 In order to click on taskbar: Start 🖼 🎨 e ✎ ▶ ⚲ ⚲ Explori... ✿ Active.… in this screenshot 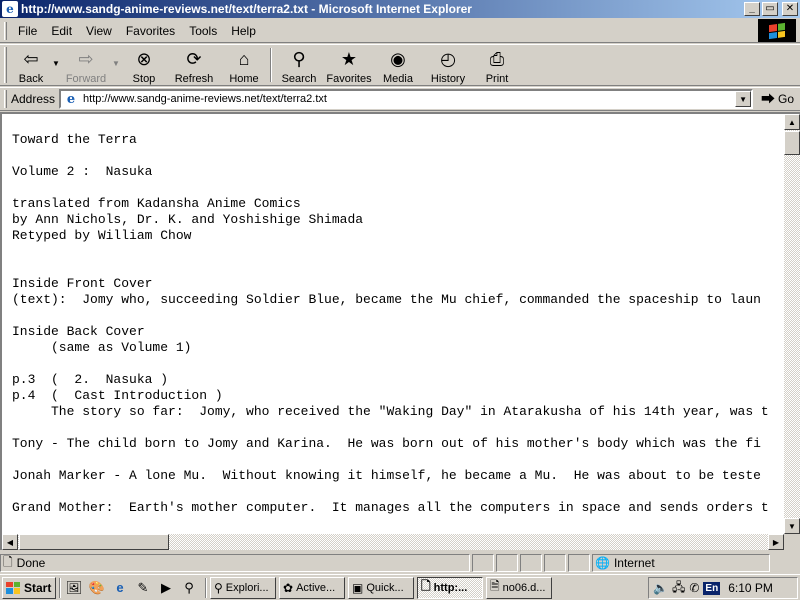, I will do `click(400, 587)`.